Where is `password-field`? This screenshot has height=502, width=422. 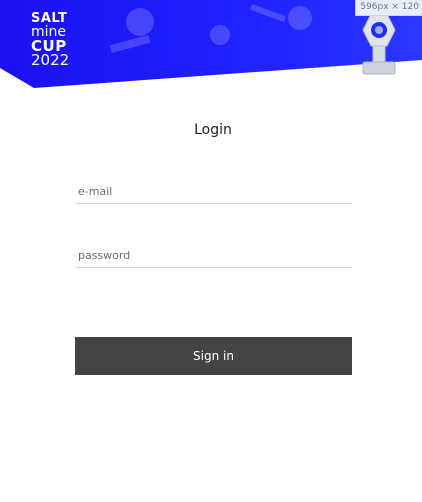 password-field is located at coordinates (214, 256).